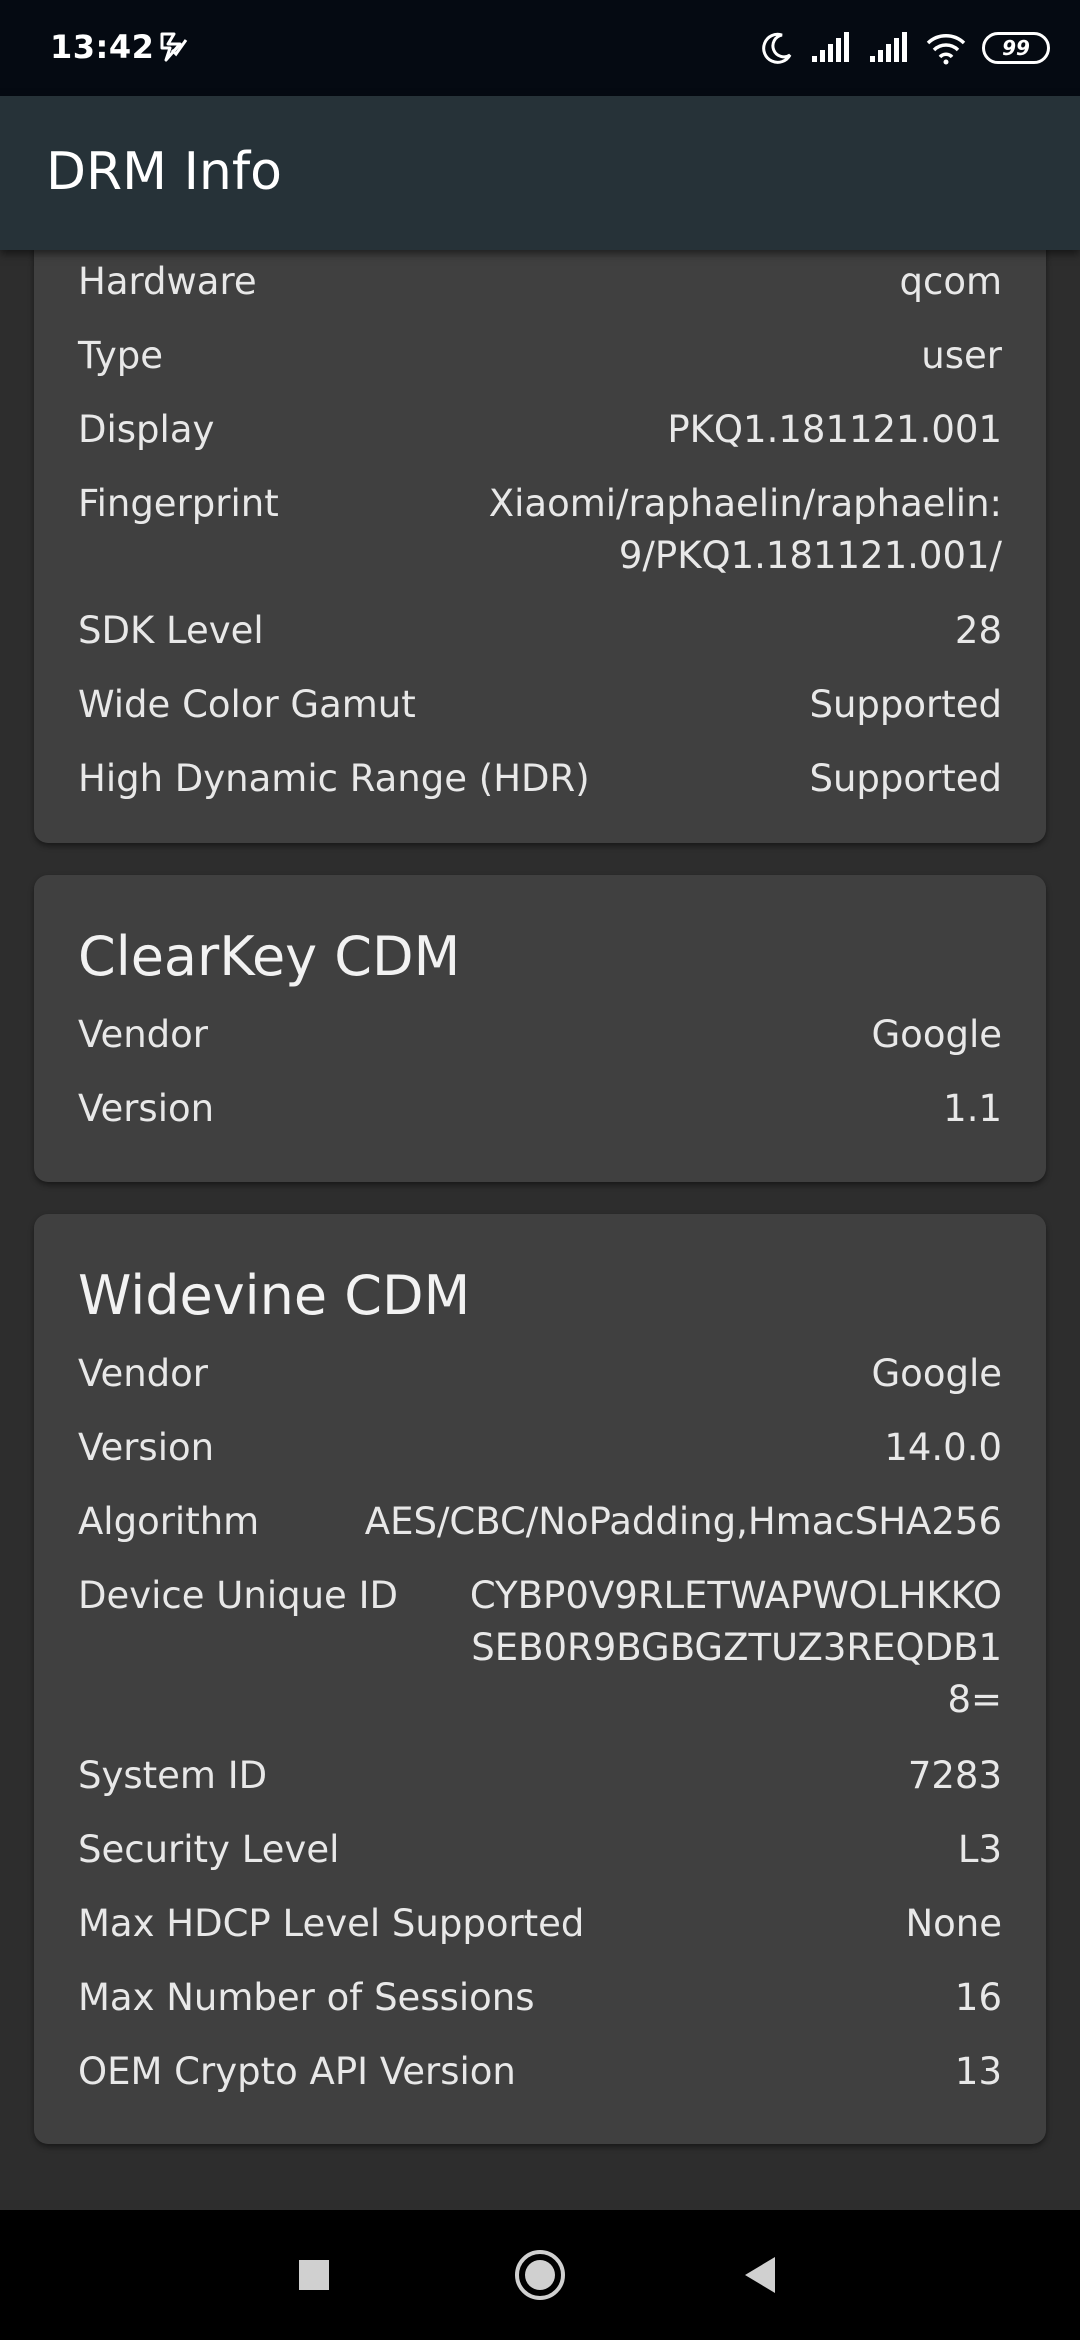 This screenshot has width=1080, height=2340. Describe the element at coordinates (978, 1997) in the screenshot. I see `row-value: 16` at that location.